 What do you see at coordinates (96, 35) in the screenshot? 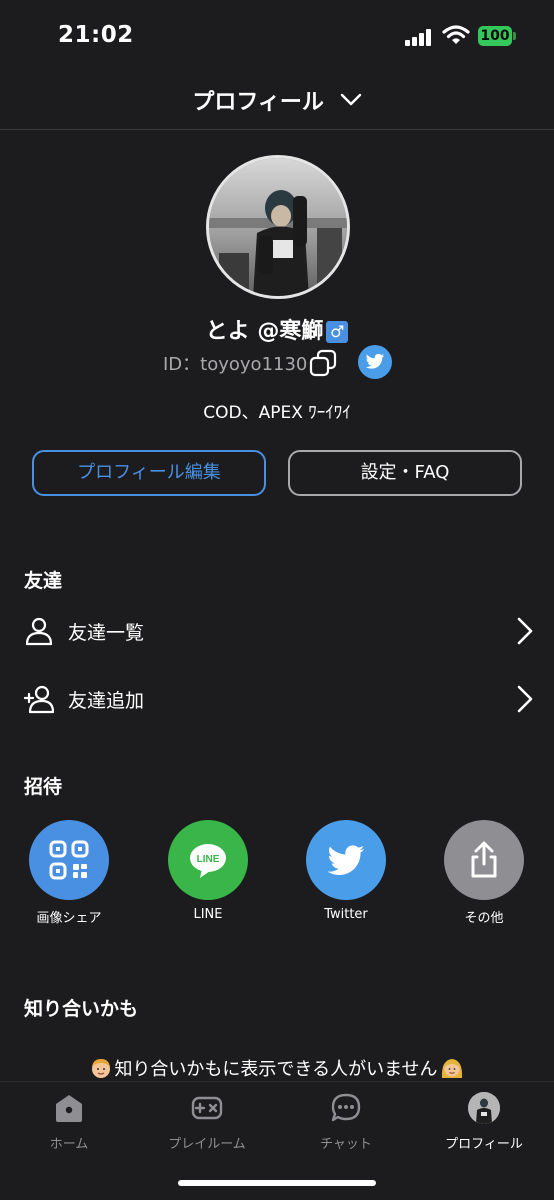
I see `status-time: 21:02` at bounding box center [96, 35].